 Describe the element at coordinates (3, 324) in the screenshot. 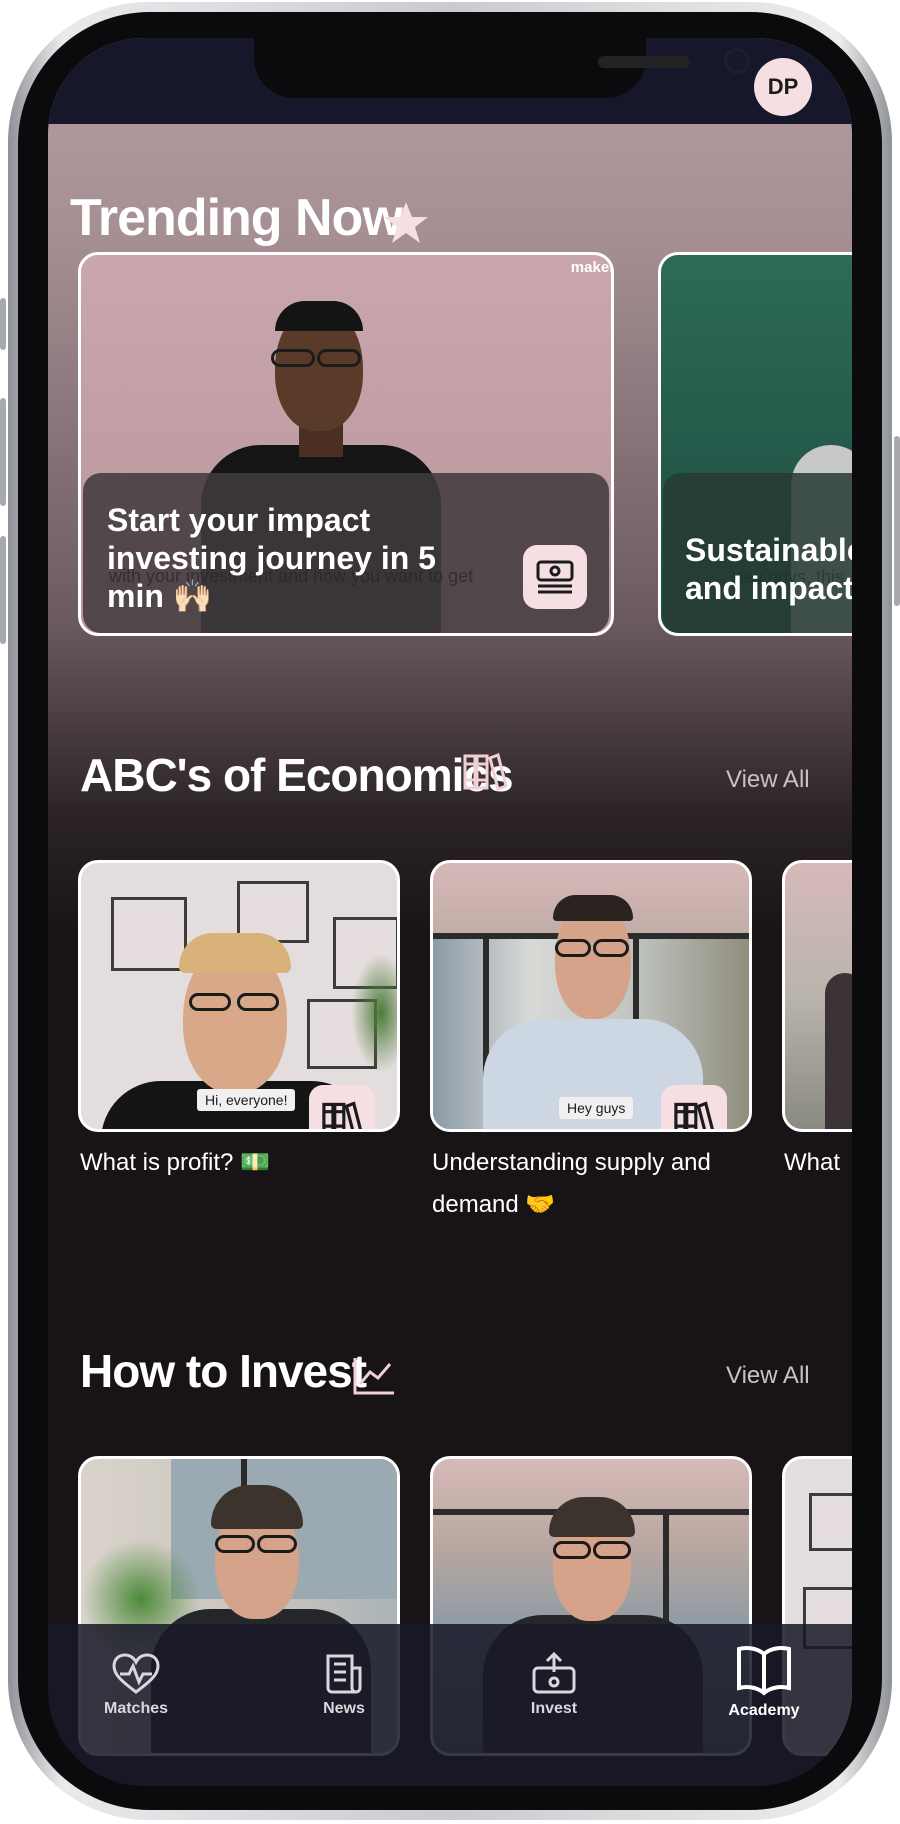

I see `silent-switch` at that location.